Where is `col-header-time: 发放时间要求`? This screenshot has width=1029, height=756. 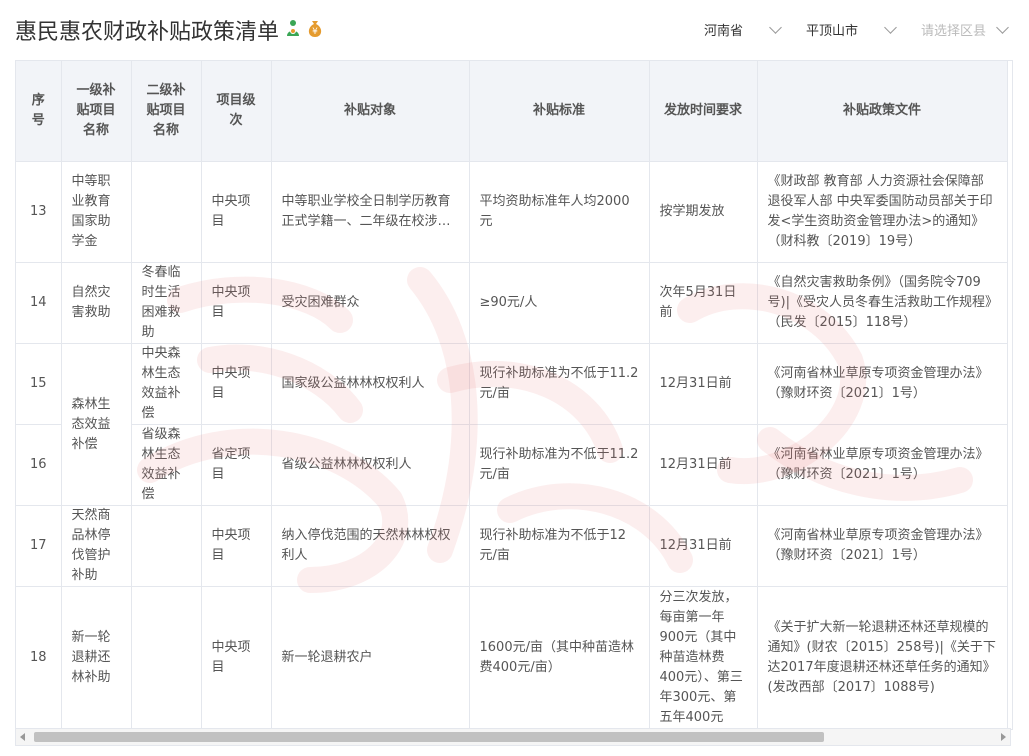
col-header-time: 发放时间要求 is located at coordinates (703, 111).